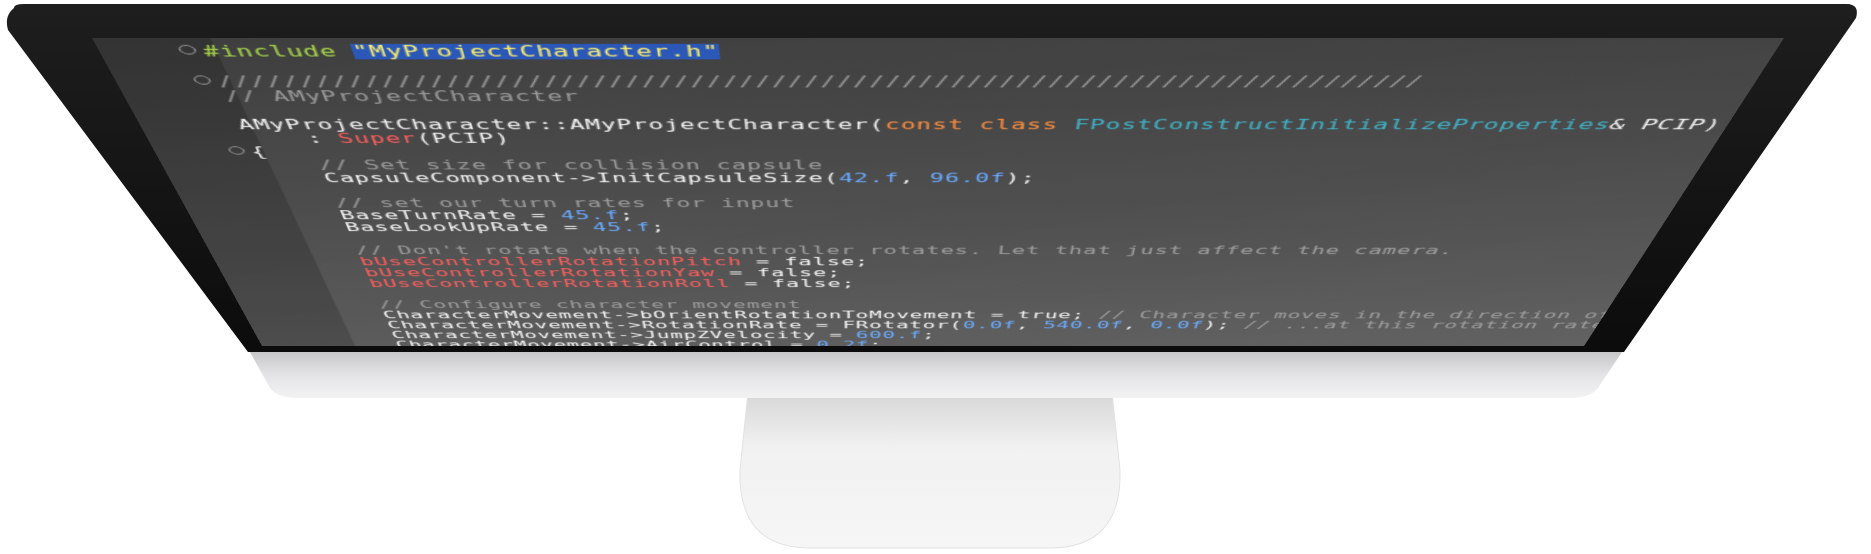  What do you see at coordinates (535, 51) in the screenshot?
I see `code-token: "MyProjectCharacter.h"` at bounding box center [535, 51].